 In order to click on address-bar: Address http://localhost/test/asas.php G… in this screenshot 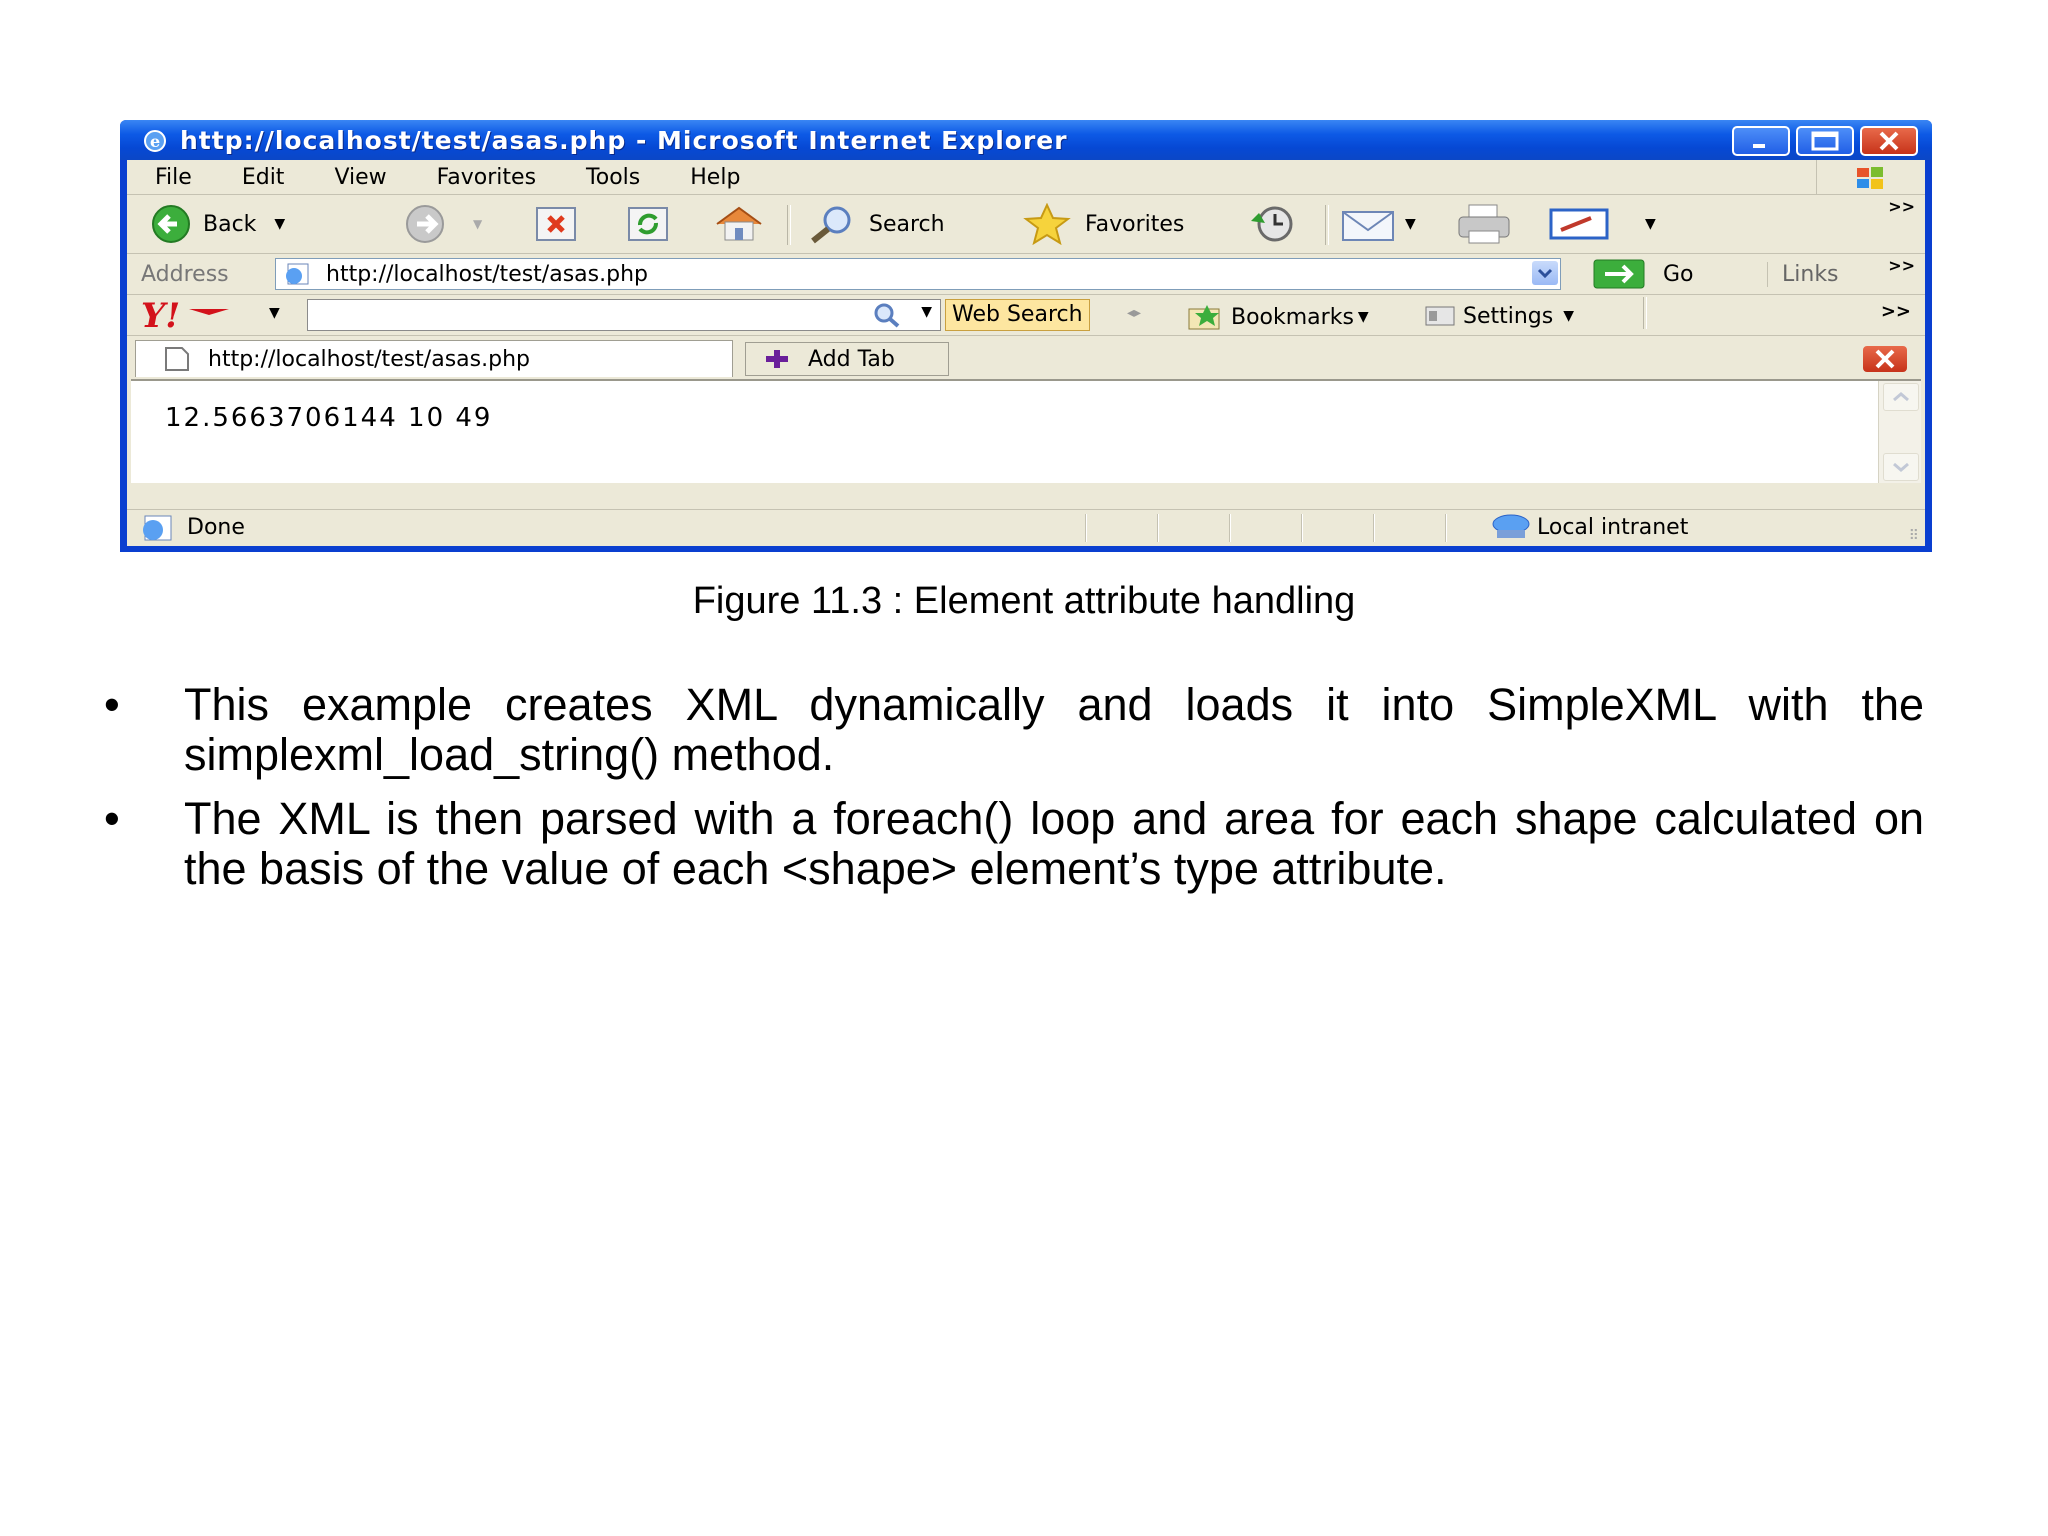, I will do `click(1026, 274)`.